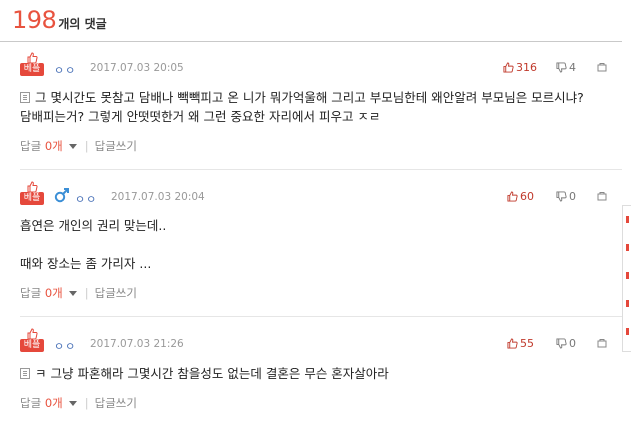 This screenshot has height=428, width=631. I want to click on comment-count: 198, so click(34, 20).